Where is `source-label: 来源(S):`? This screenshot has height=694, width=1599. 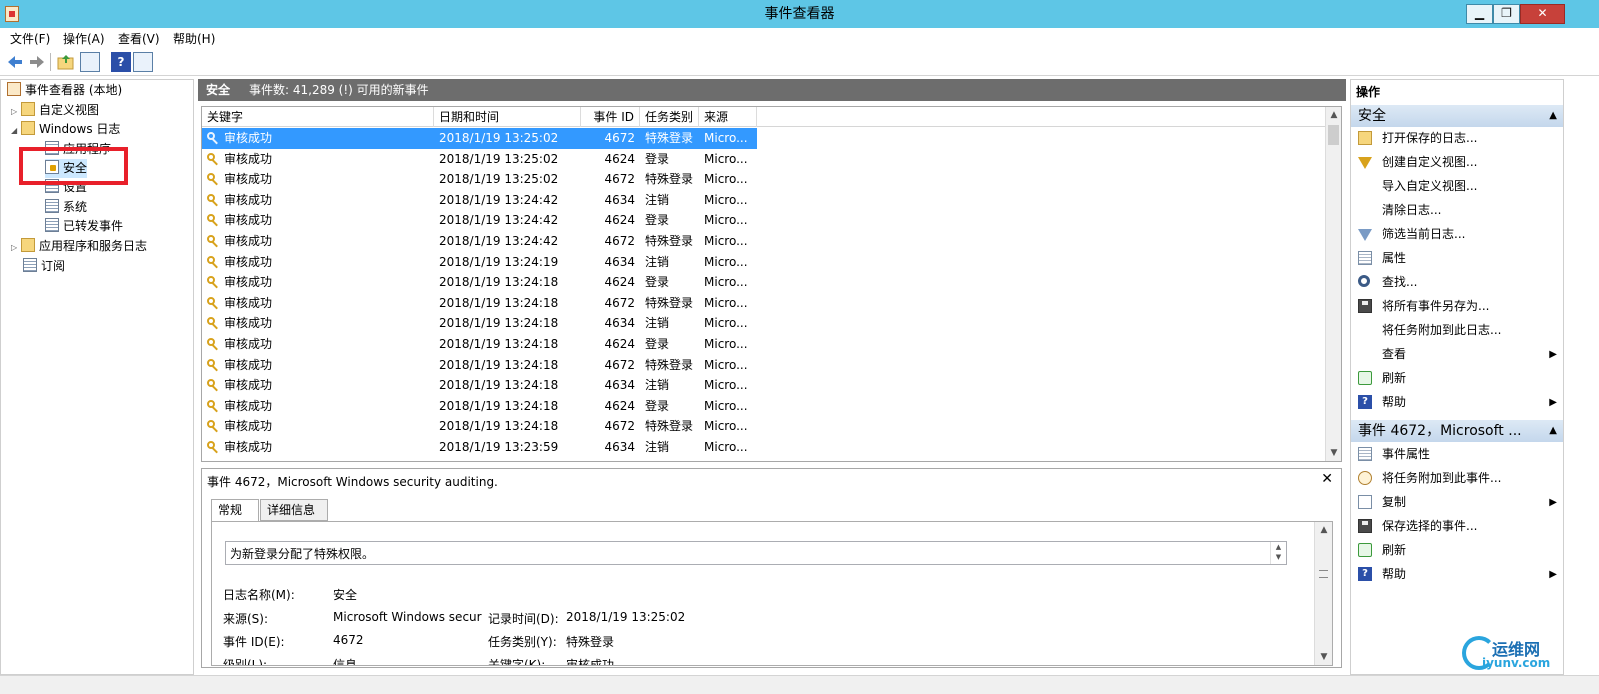
source-label: 来源(S): is located at coordinates (246, 619).